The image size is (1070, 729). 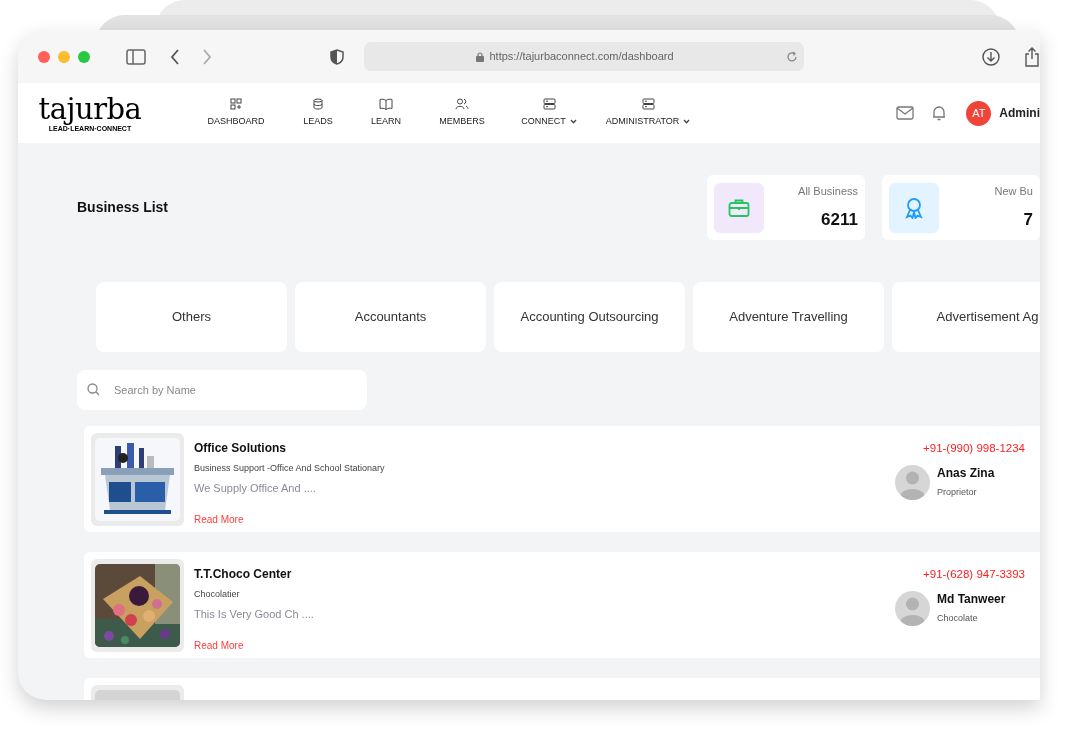 What do you see at coordinates (979, 113) in the screenshot?
I see `user-avatar: AT` at bounding box center [979, 113].